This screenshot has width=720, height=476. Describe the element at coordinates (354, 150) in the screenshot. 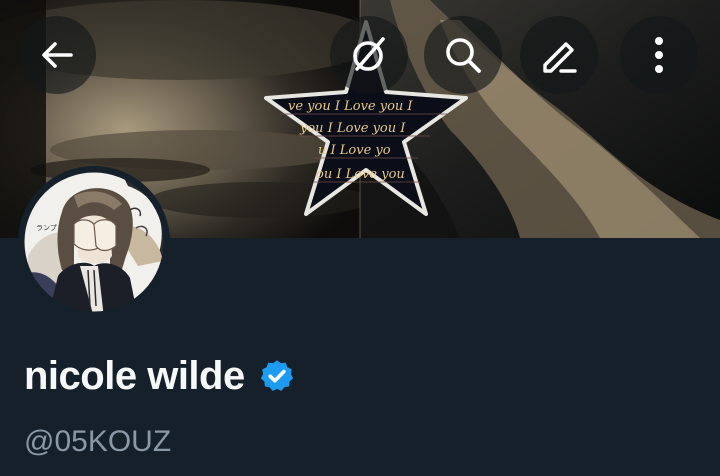

I see `svg-text: u I Love yo` at that location.